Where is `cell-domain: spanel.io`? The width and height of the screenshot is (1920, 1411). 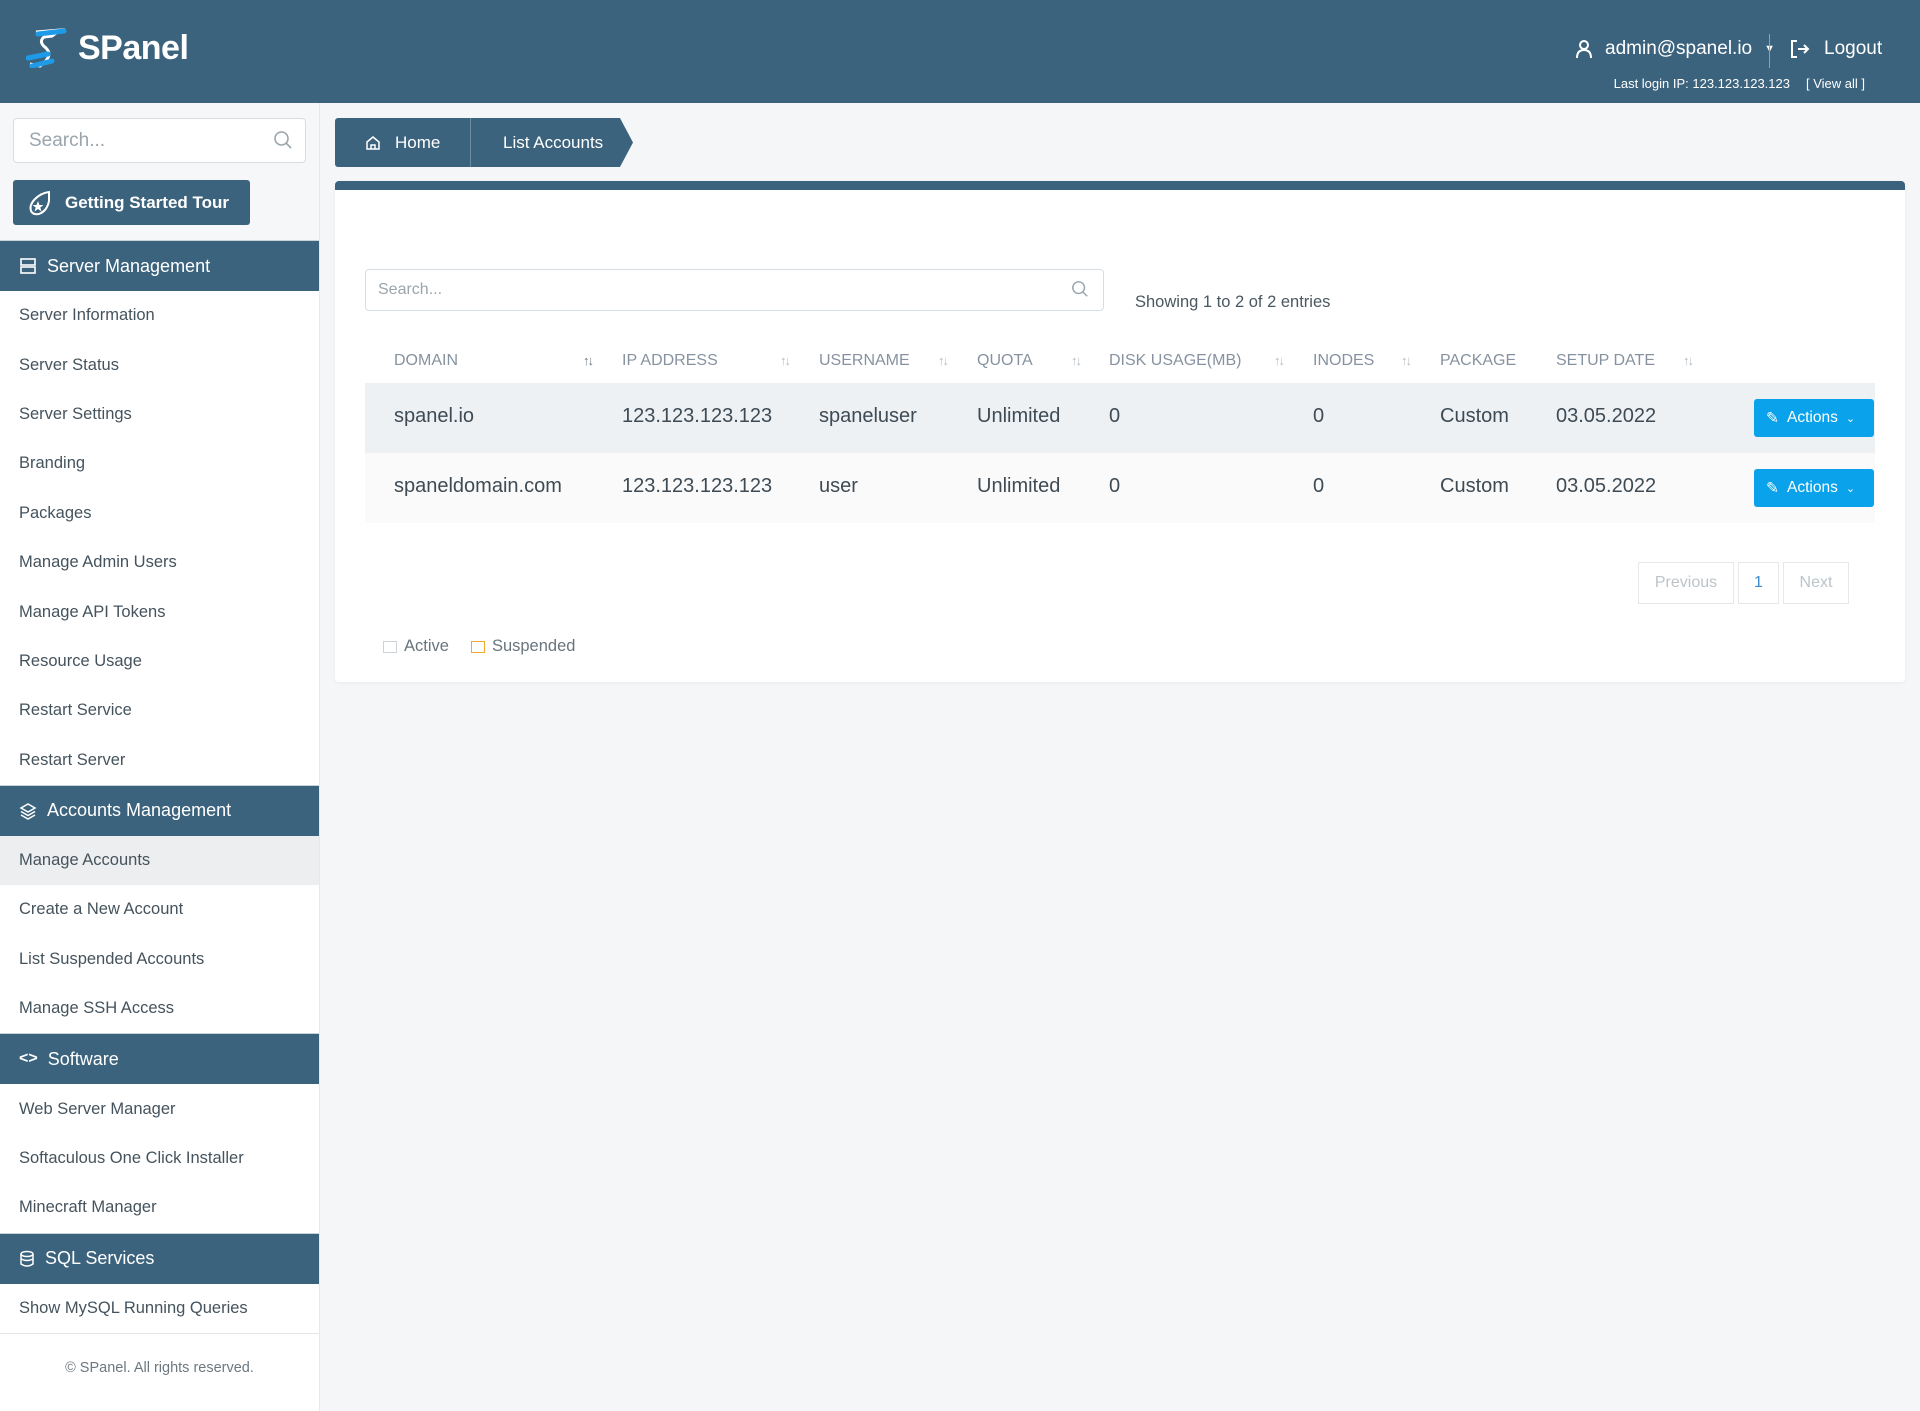
cell-domain: spanel.io is located at coordinates (434, 416).